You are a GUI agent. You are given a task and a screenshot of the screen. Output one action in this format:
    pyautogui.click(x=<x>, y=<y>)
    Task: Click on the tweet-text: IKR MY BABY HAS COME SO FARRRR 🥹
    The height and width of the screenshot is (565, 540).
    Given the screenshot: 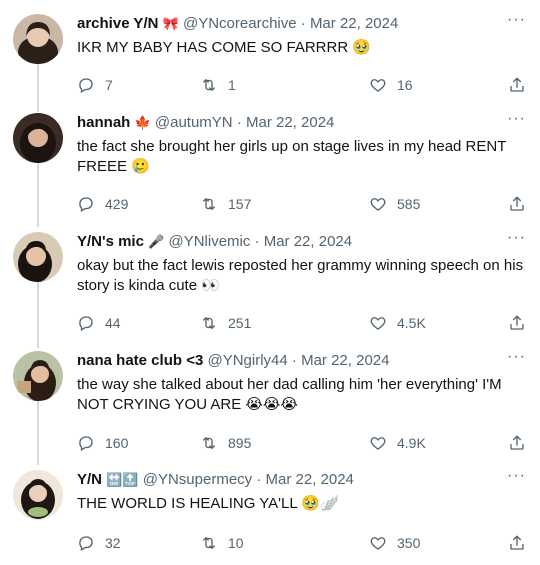 What is the action you would take?
    pyautogui.click(x=224, y=47)
    